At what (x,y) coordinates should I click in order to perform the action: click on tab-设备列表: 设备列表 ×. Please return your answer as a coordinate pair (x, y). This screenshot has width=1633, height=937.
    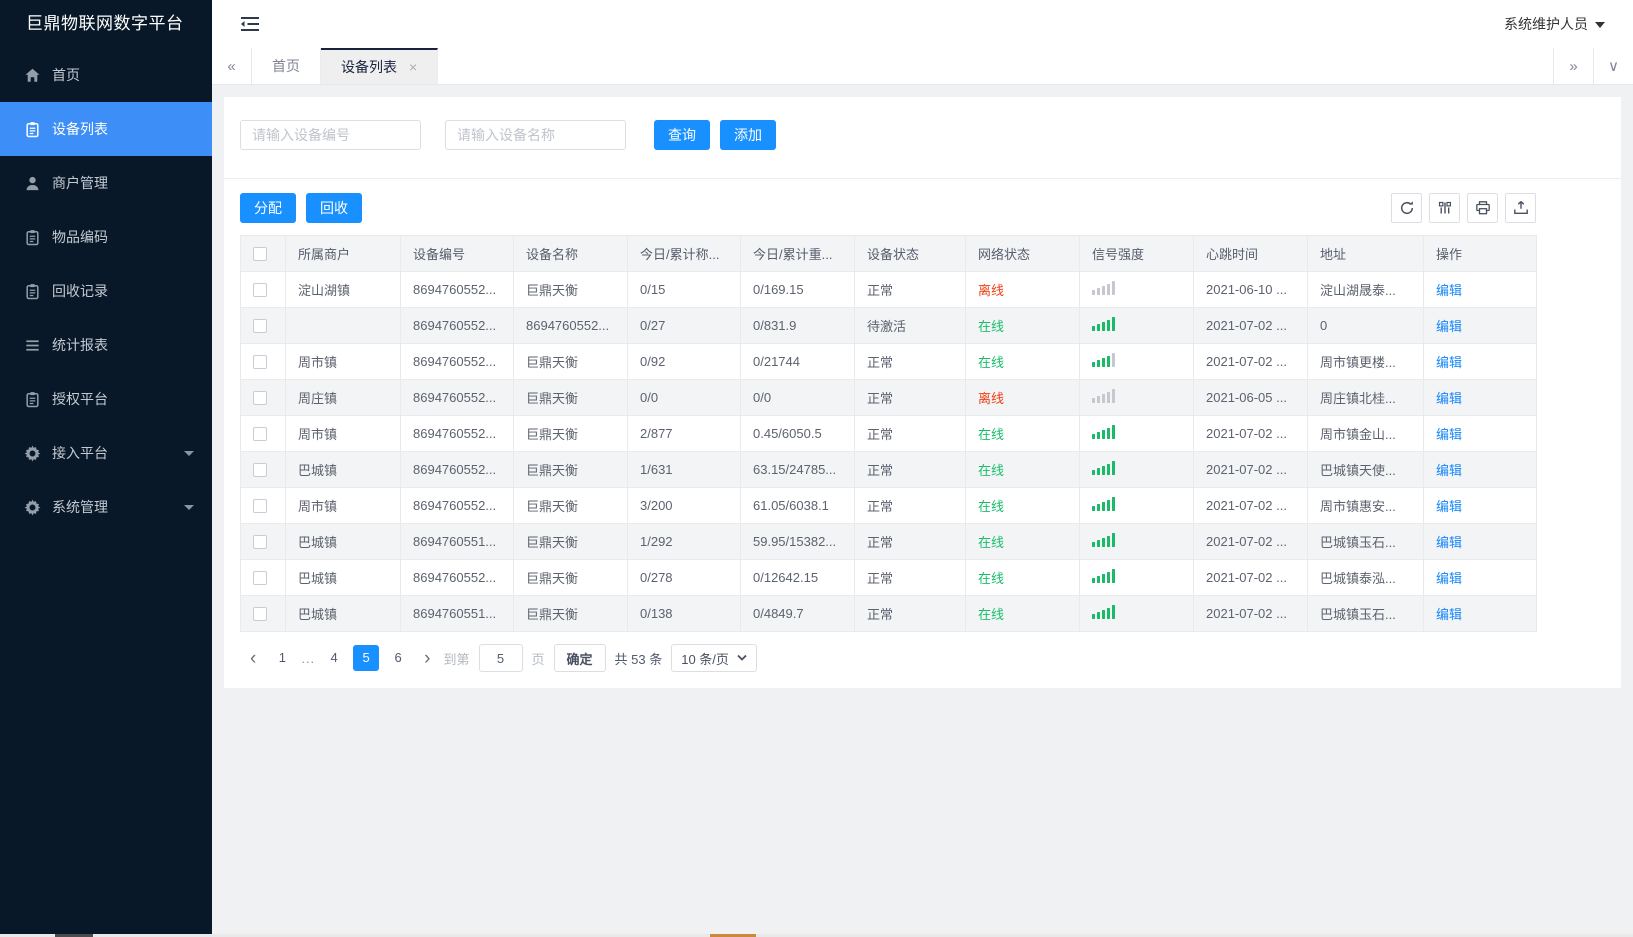
    Looking at the image, I should click on (380, 66).